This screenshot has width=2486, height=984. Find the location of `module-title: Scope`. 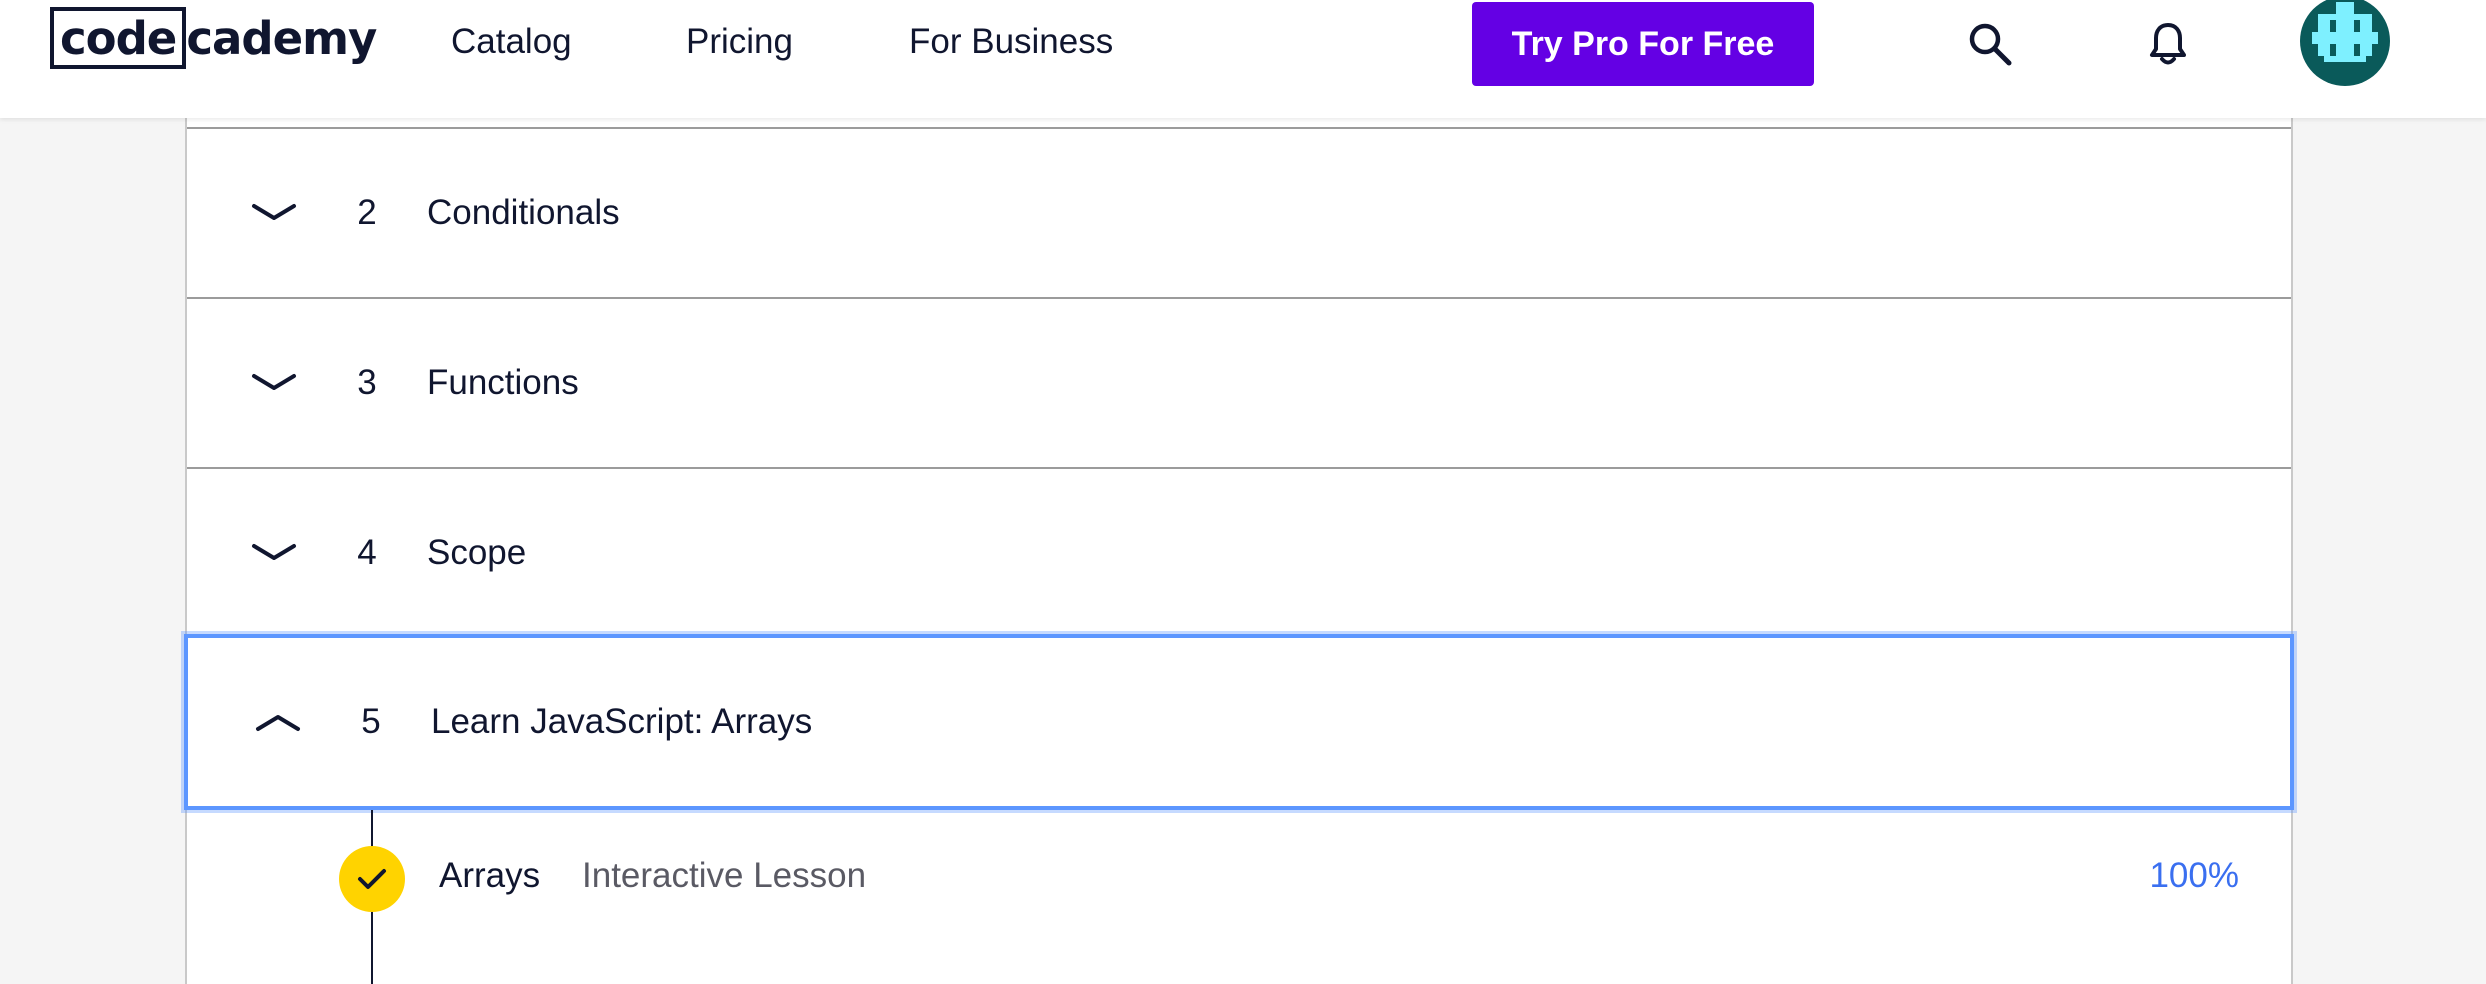

module-title: Scope is located at coordinates (477, 552).